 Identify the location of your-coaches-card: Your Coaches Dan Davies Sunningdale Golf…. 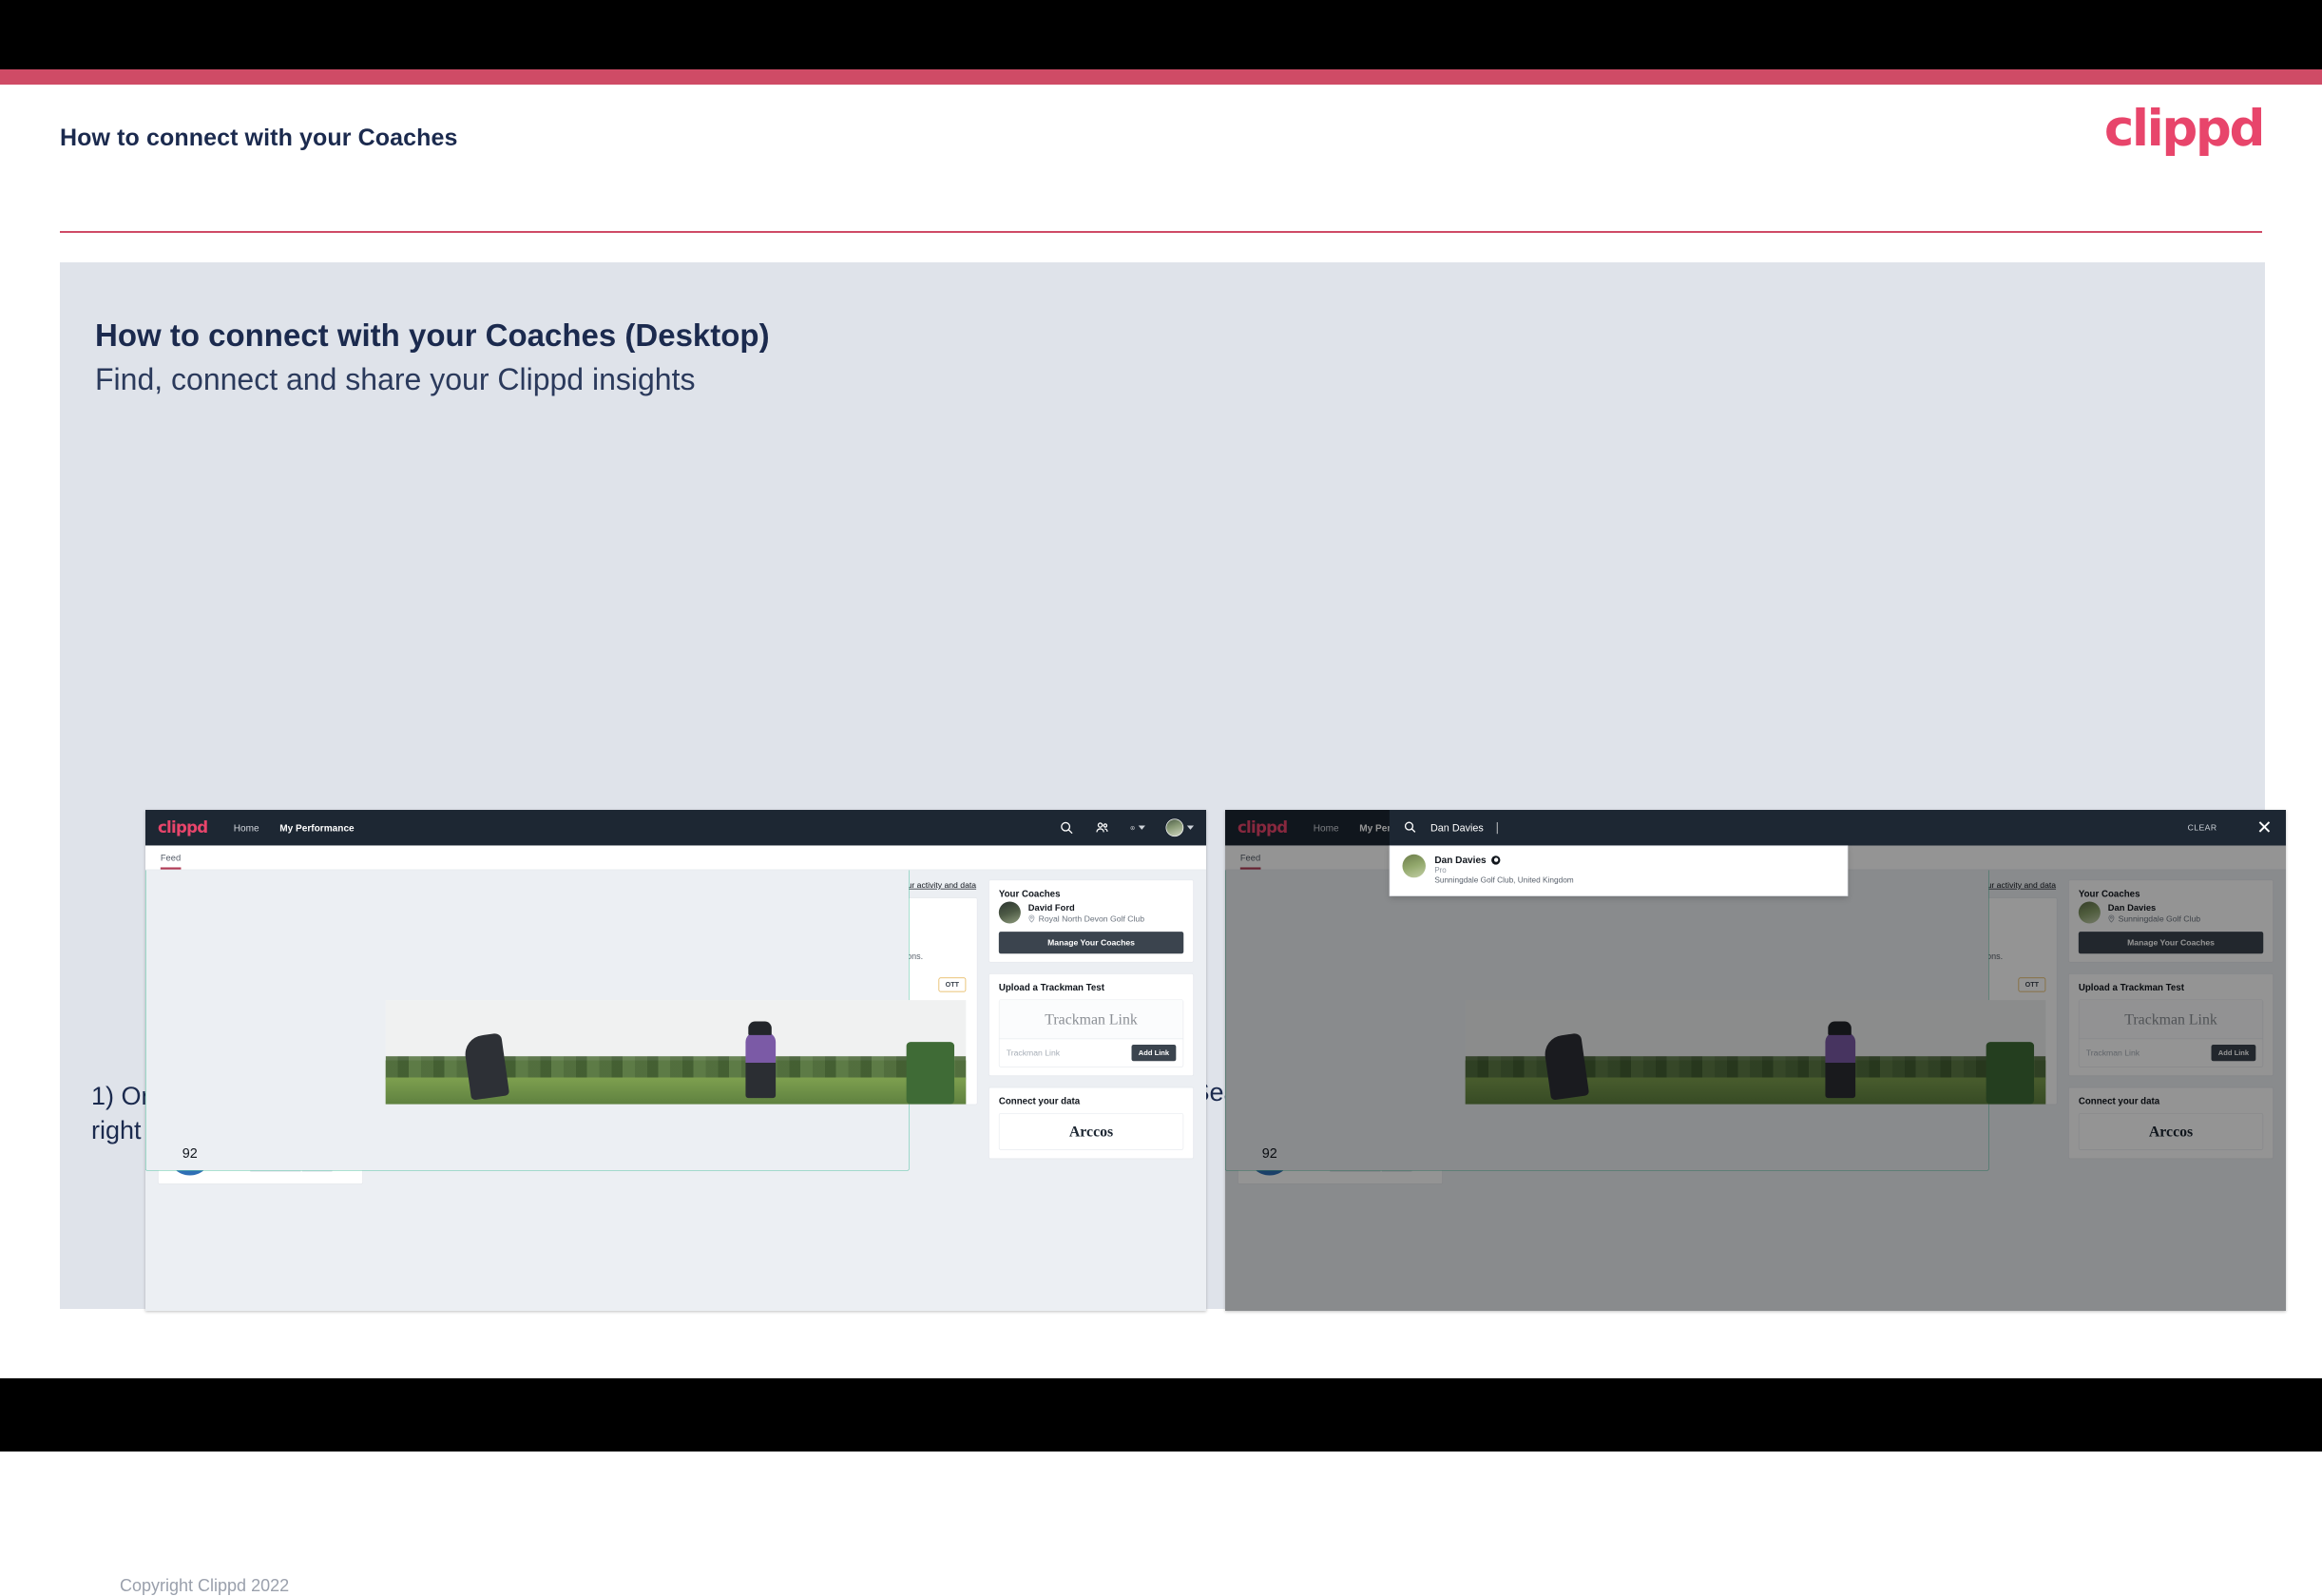
(2171, 921).